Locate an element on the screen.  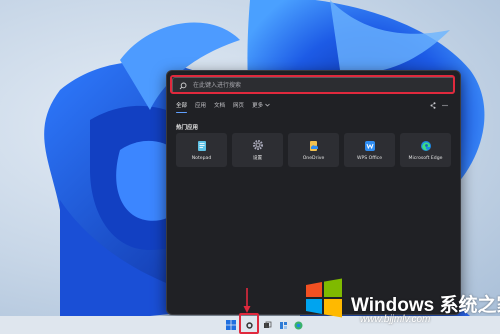
panel-actions is located at coordinates (439, 106).